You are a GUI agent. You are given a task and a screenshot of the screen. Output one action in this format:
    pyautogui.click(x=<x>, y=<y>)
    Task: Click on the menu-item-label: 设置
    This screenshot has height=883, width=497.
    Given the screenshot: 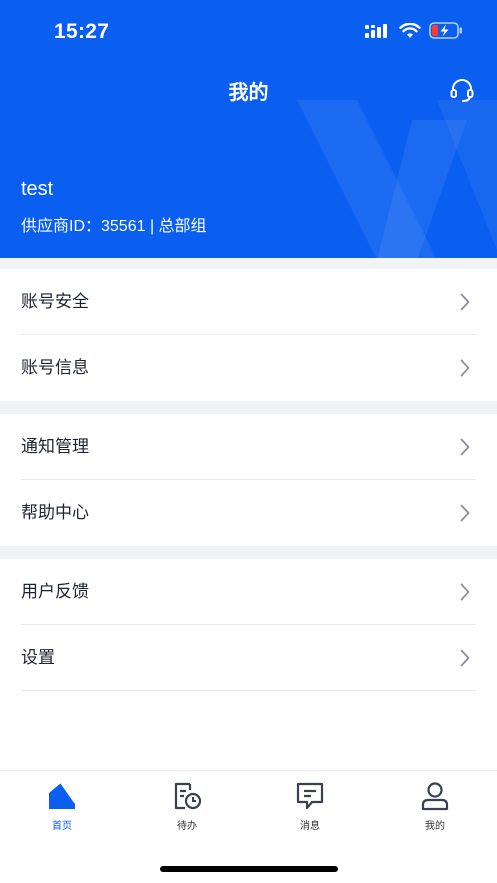 What is the action you would take?
    pyautogui.click(x=38, y=657)
    